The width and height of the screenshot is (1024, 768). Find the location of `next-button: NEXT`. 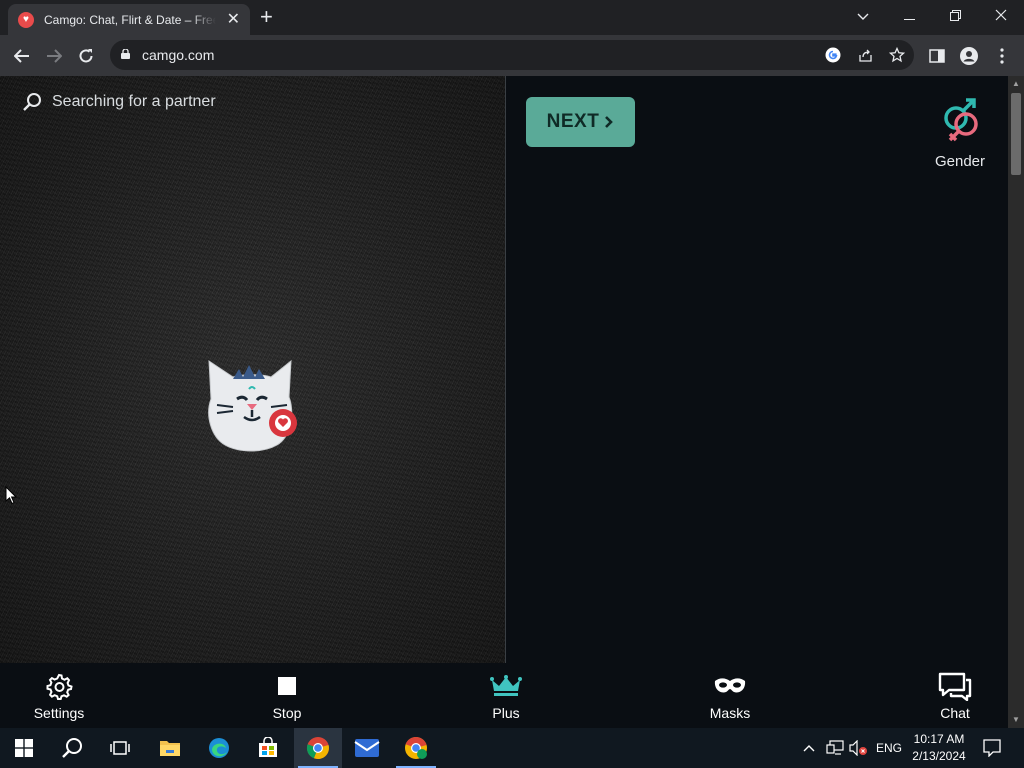

next-button: NEXT is located at coordinates (580, 122).